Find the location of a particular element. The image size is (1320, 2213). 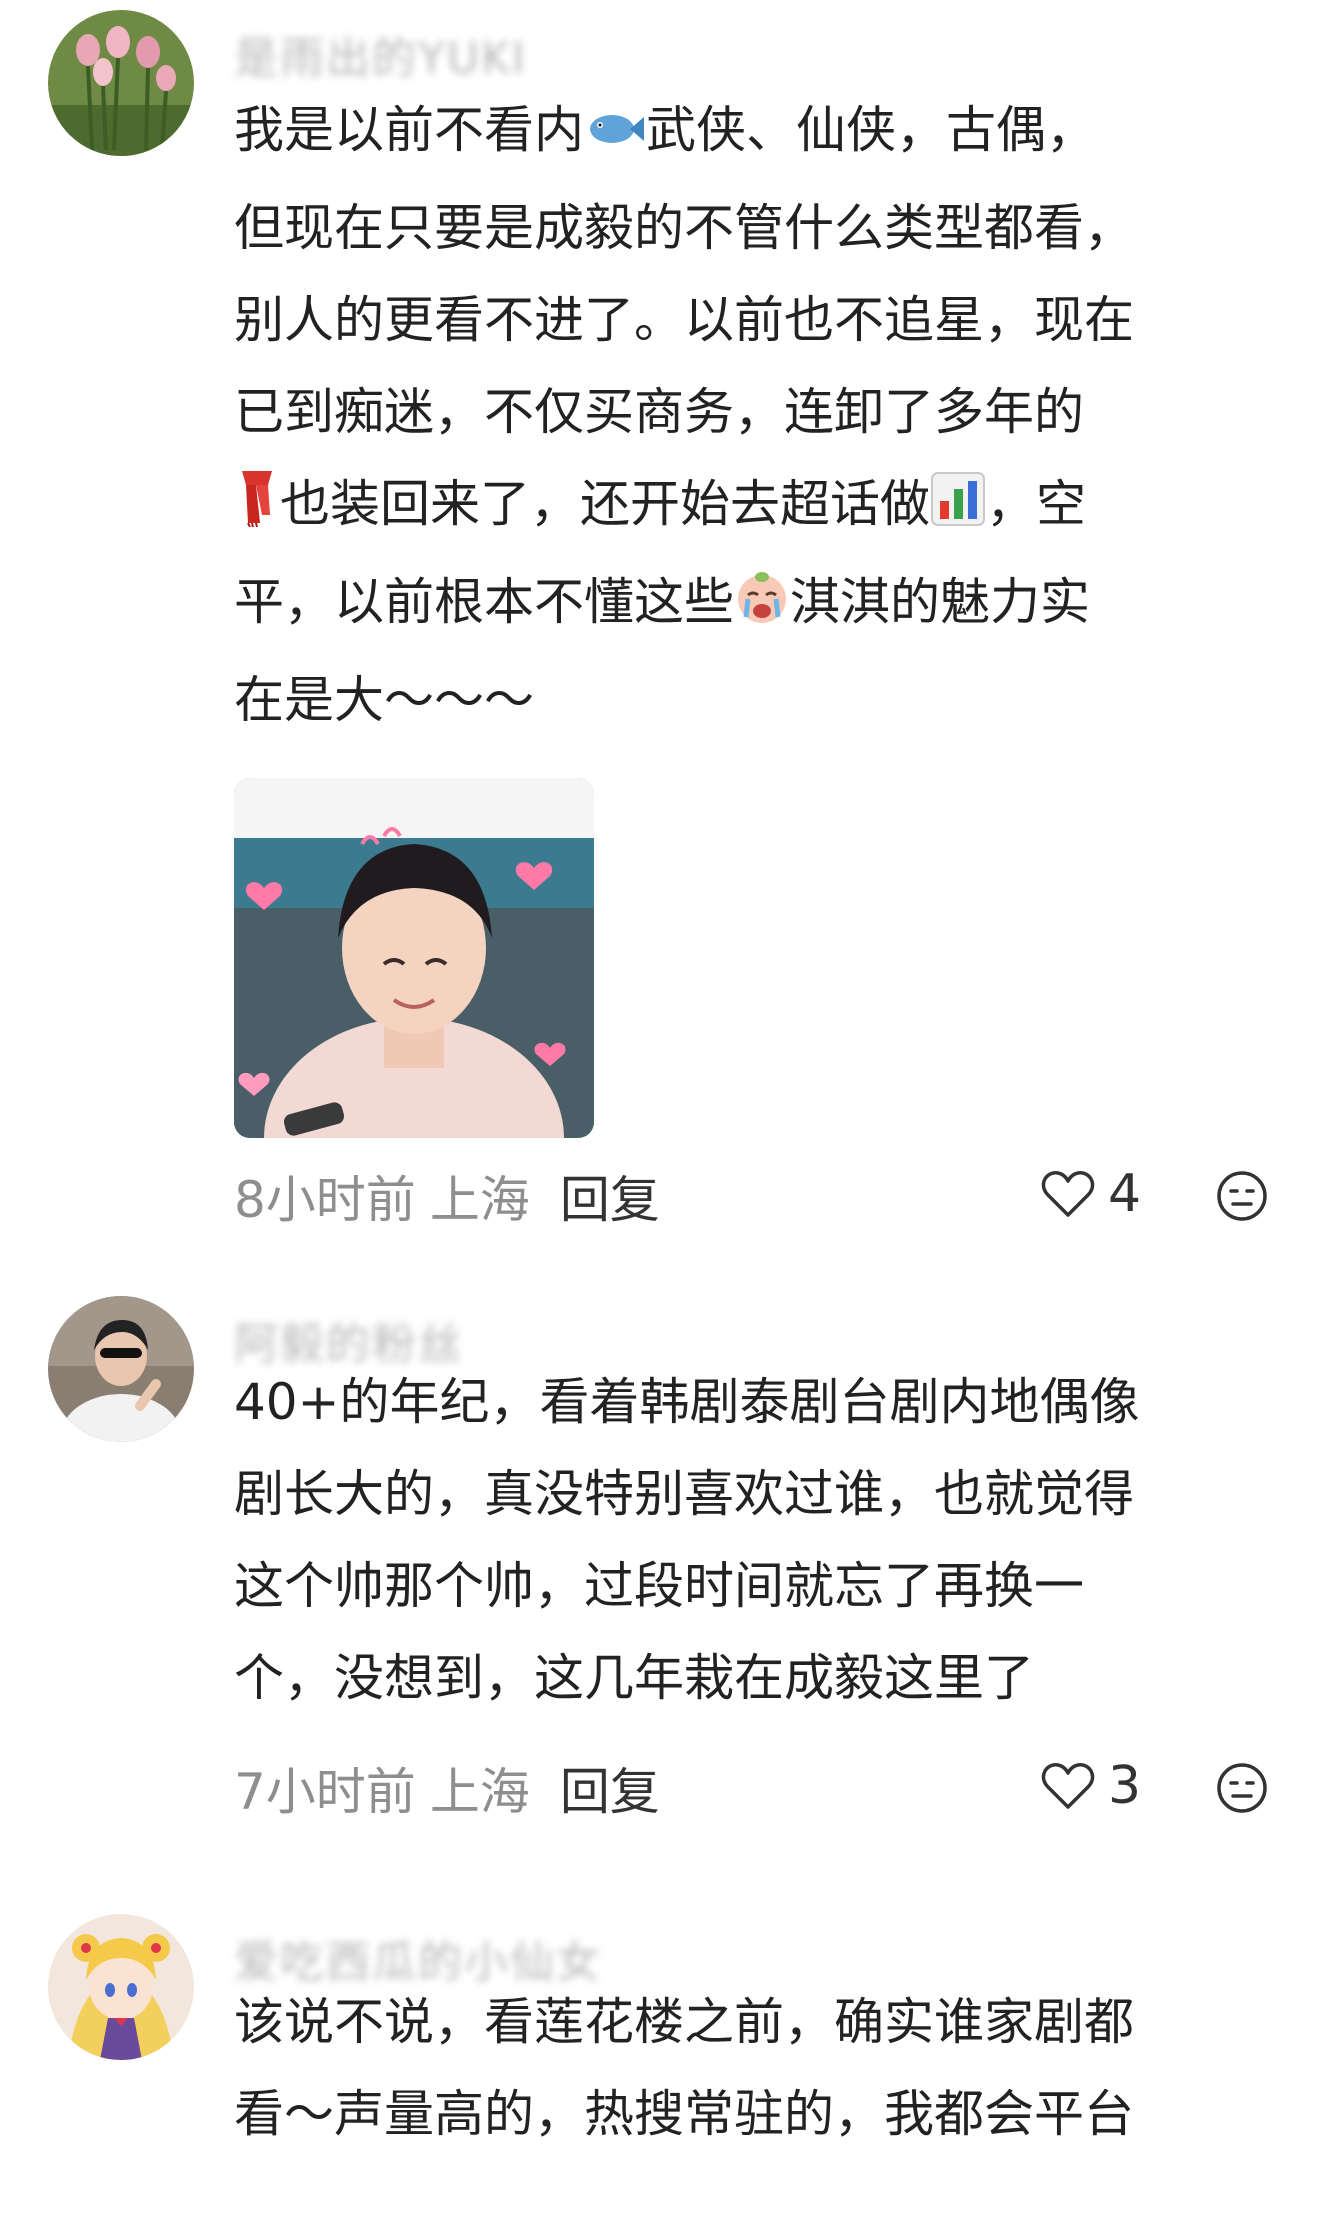

comment-line: 40+的年纪，看着韩剧泰剧台剧内地偶像 is located at coordinates (687, 1402).